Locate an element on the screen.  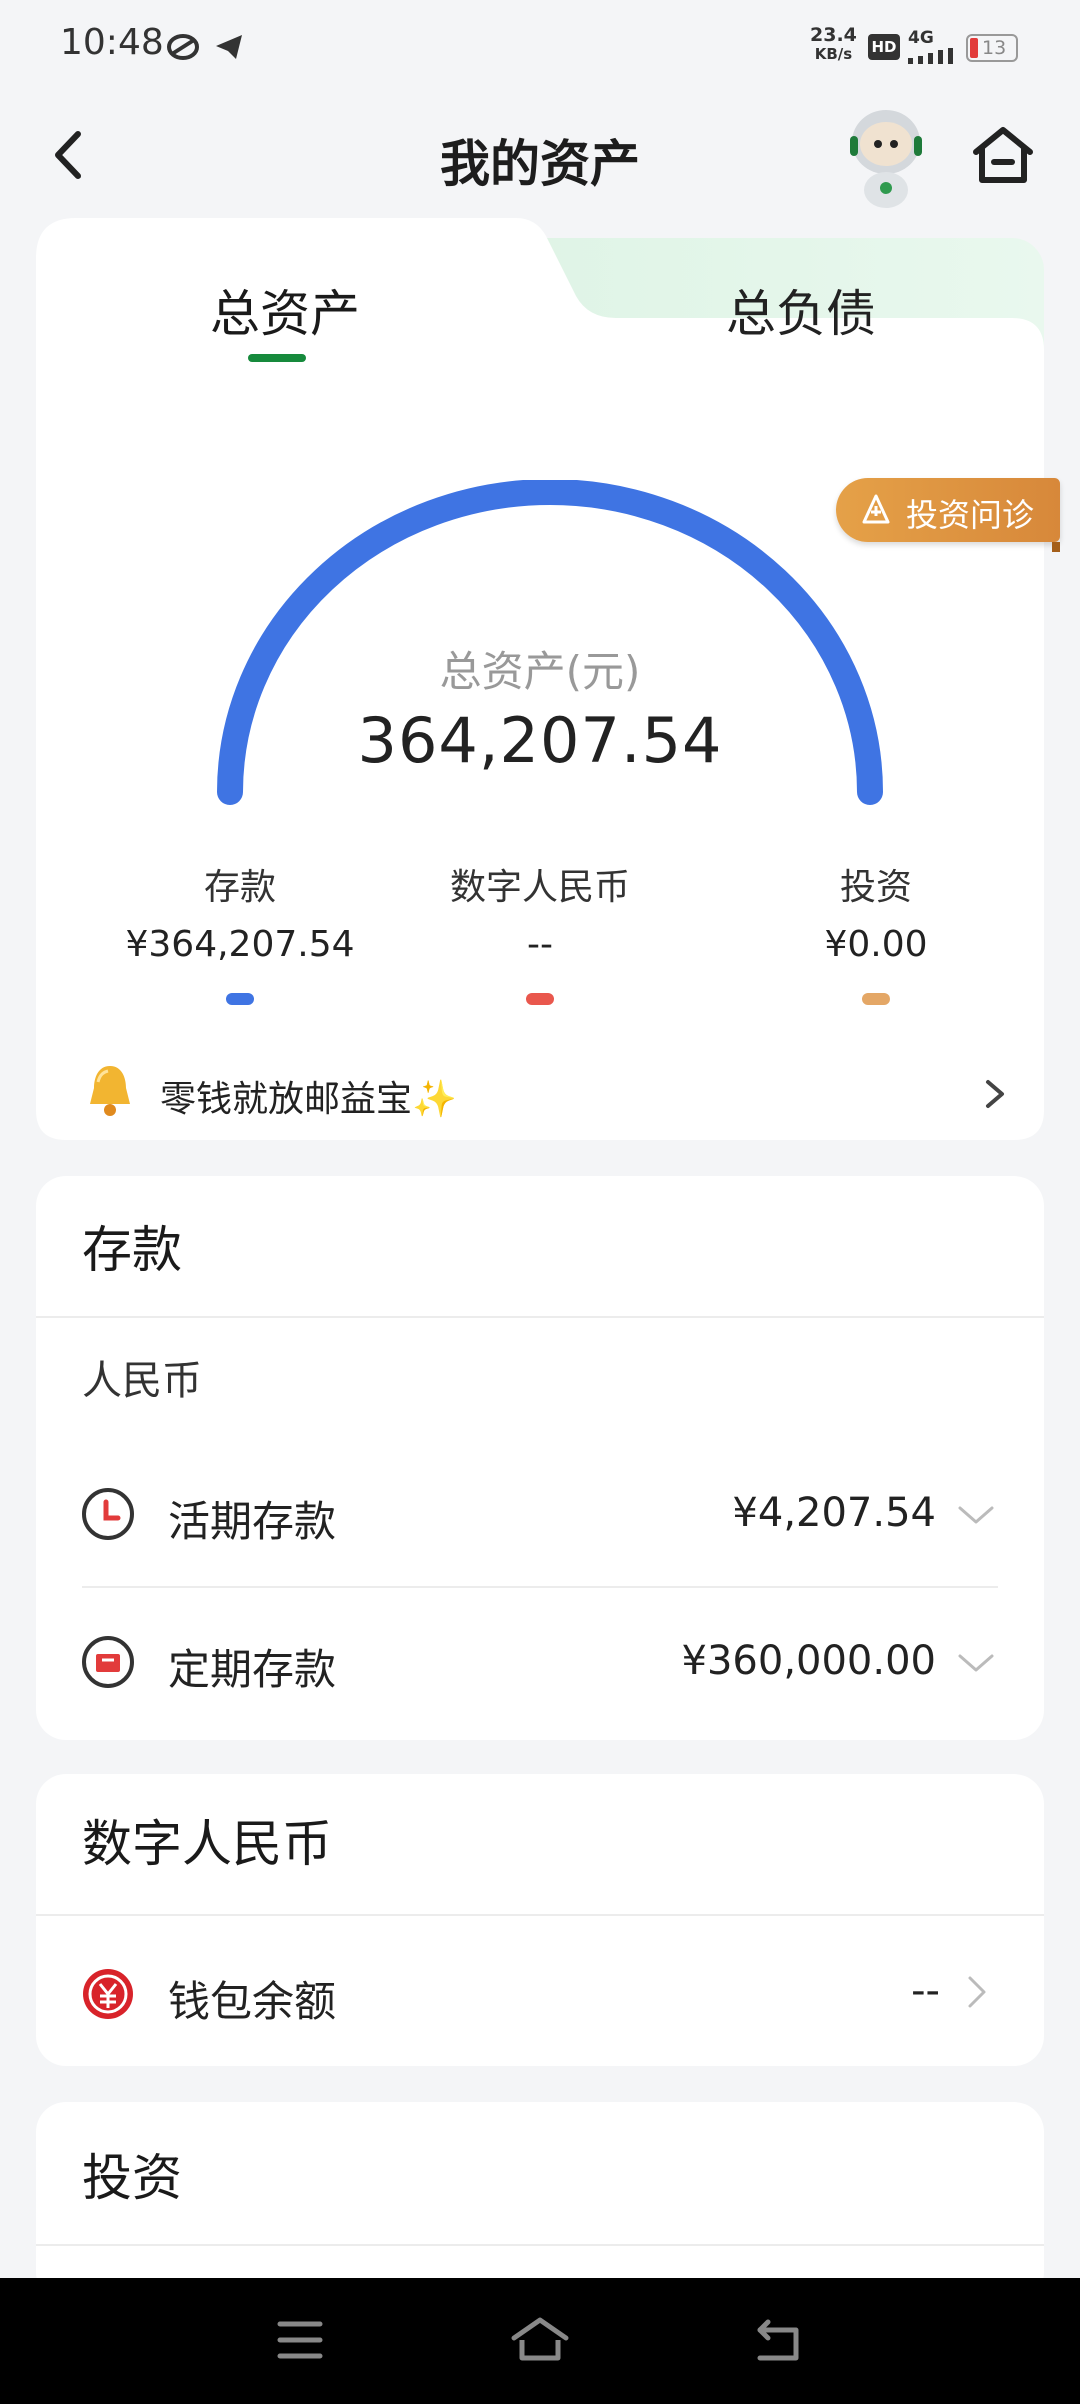
fixed-deposit-value: ¥360,000.00 is located at coordinates (808, 1661).